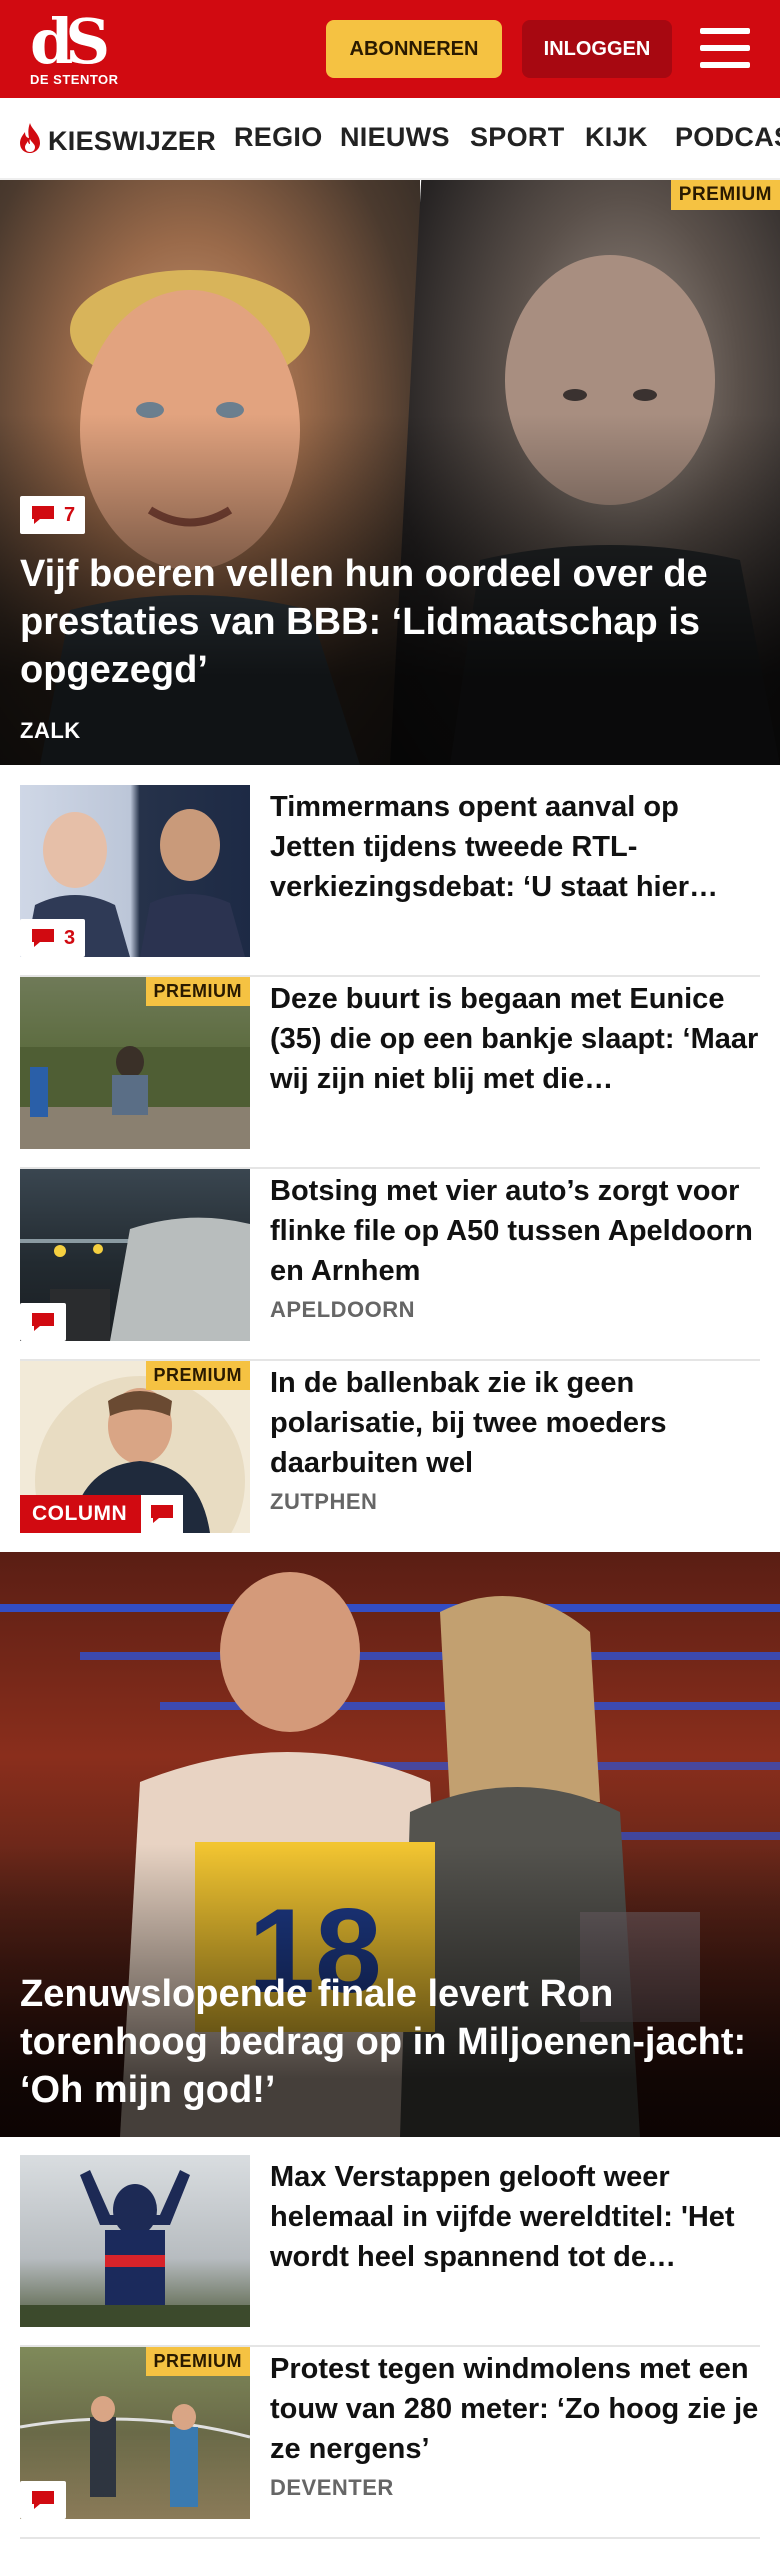 Image resolution: width=780 pixels, height=2560 pixels. What do you see at coordinates (50, 730) in the screenshot?
I see `hero-location: ZALK` at bounding box center [50, 730].